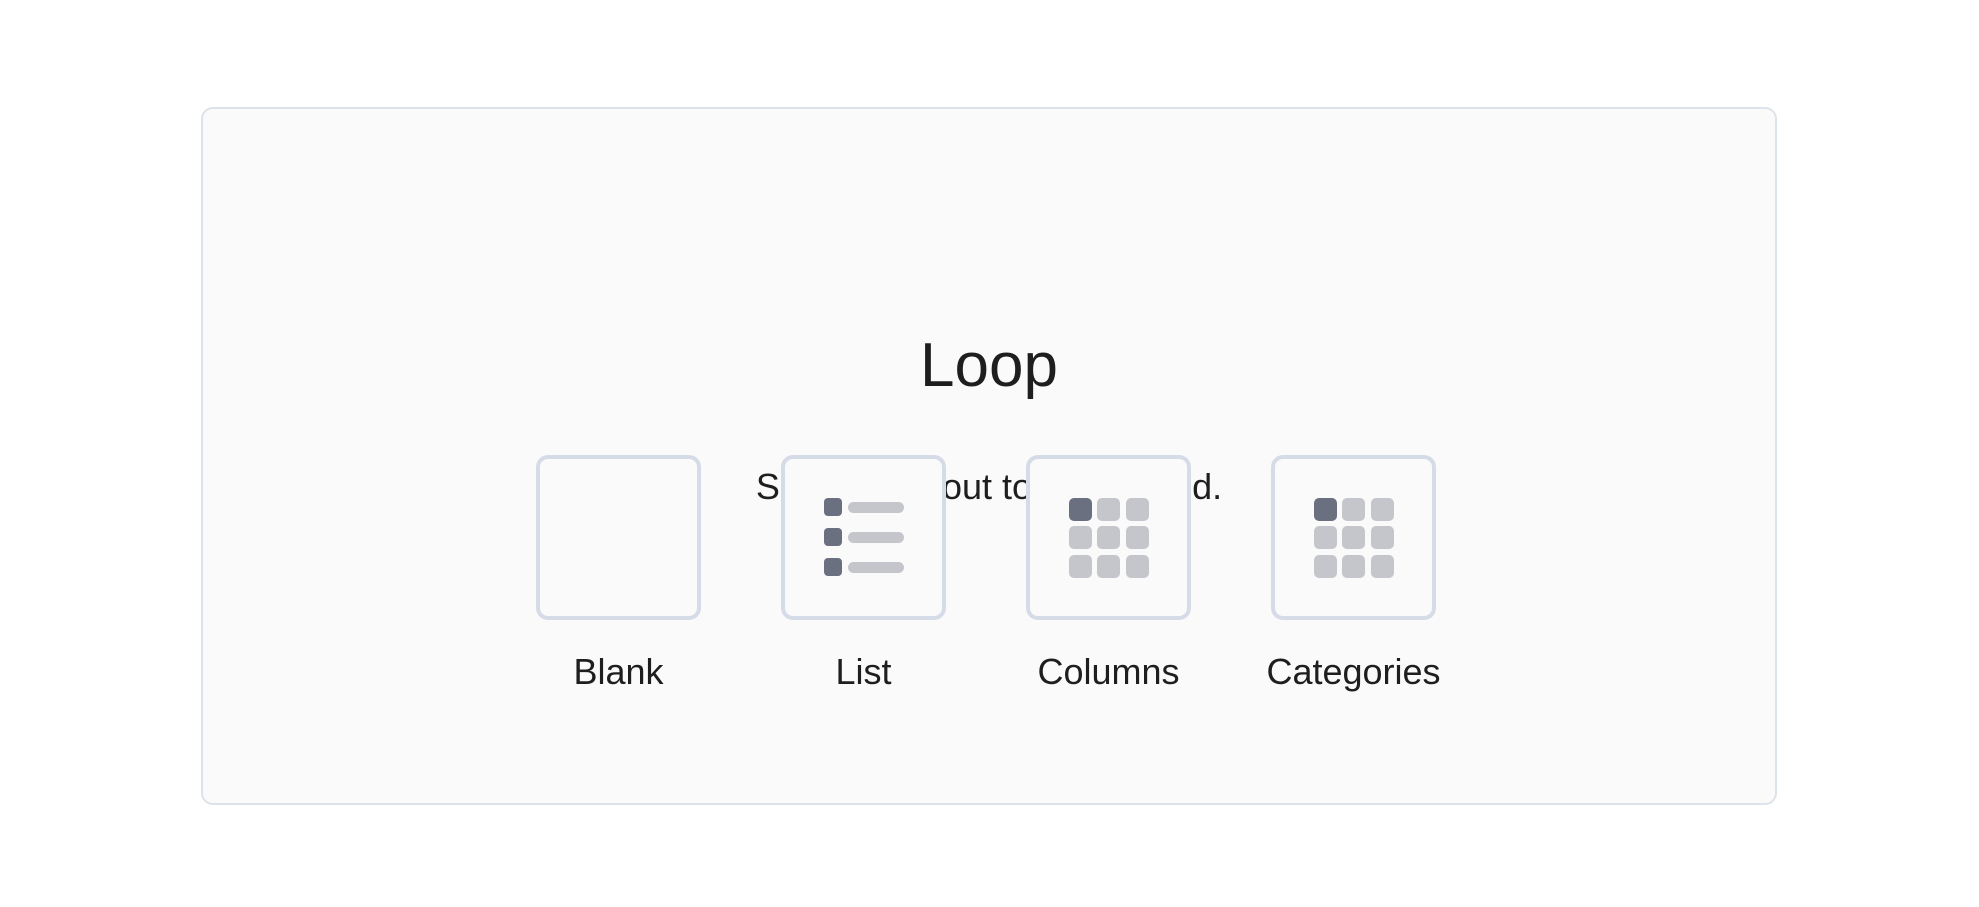  I want to click on variation-label: Blank, so click(618, 671).